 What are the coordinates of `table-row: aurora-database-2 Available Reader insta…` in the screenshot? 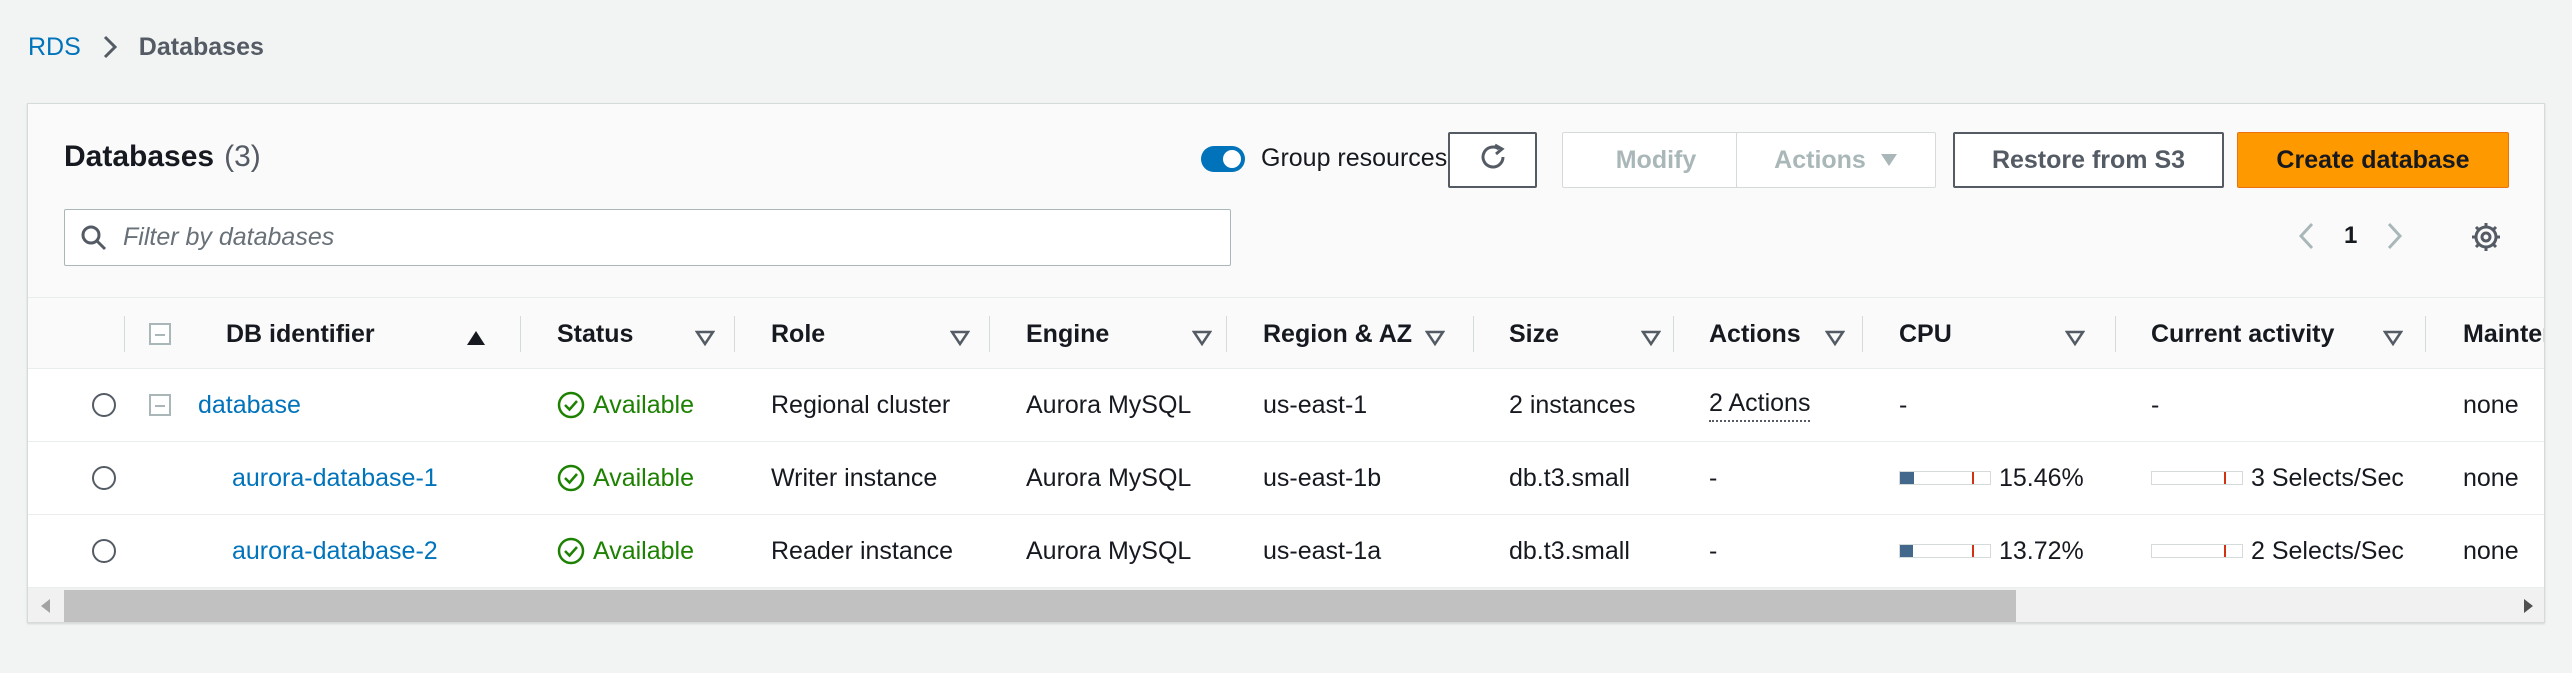 It's located at (1286, 551).